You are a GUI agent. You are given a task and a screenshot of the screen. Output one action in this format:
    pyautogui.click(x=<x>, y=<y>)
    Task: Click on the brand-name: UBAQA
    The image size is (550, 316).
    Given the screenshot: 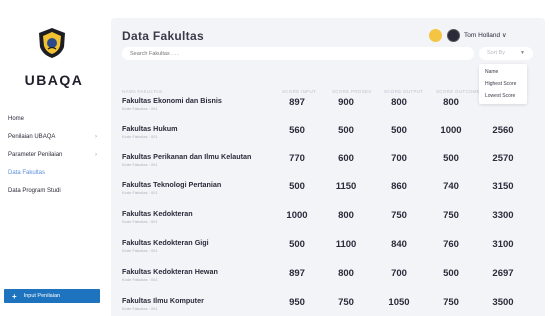 What is the action you would take?
    pyautogui.click(x=54, y=80)
    